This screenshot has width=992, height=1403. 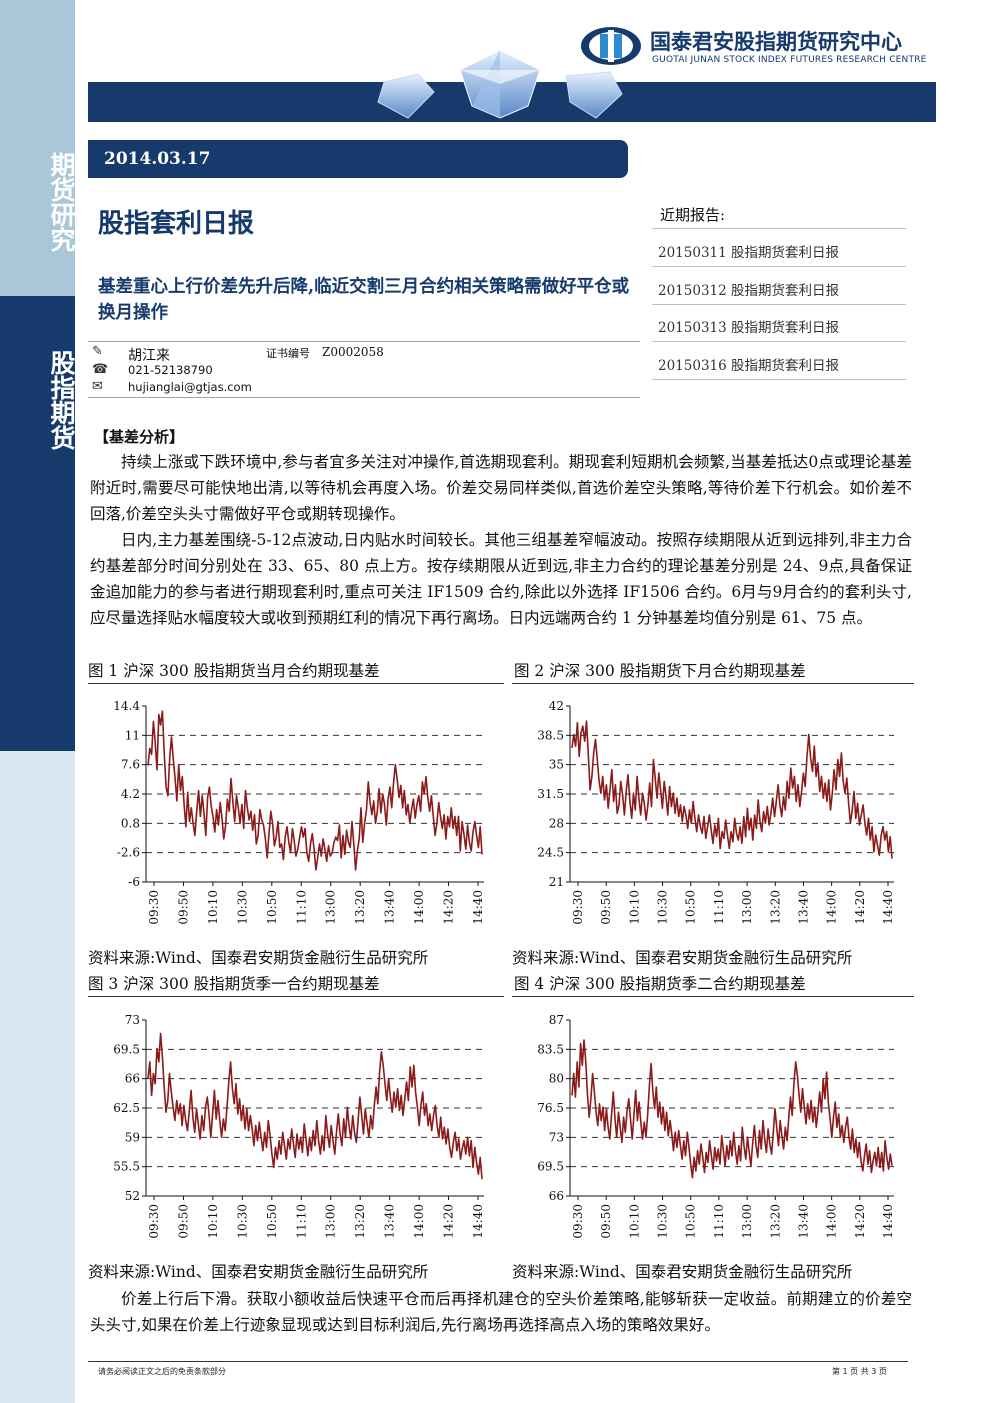 I want to click on sidebar-bottom-band, so click(x=37, y=1077).